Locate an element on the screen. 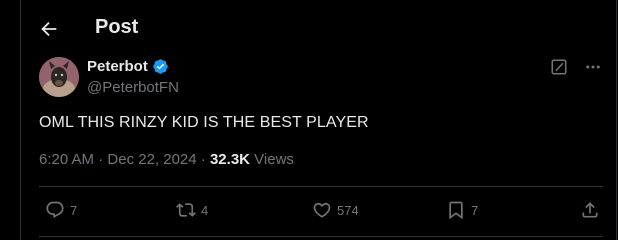  author-name: Peterbot is located at coordinates (117, 66).